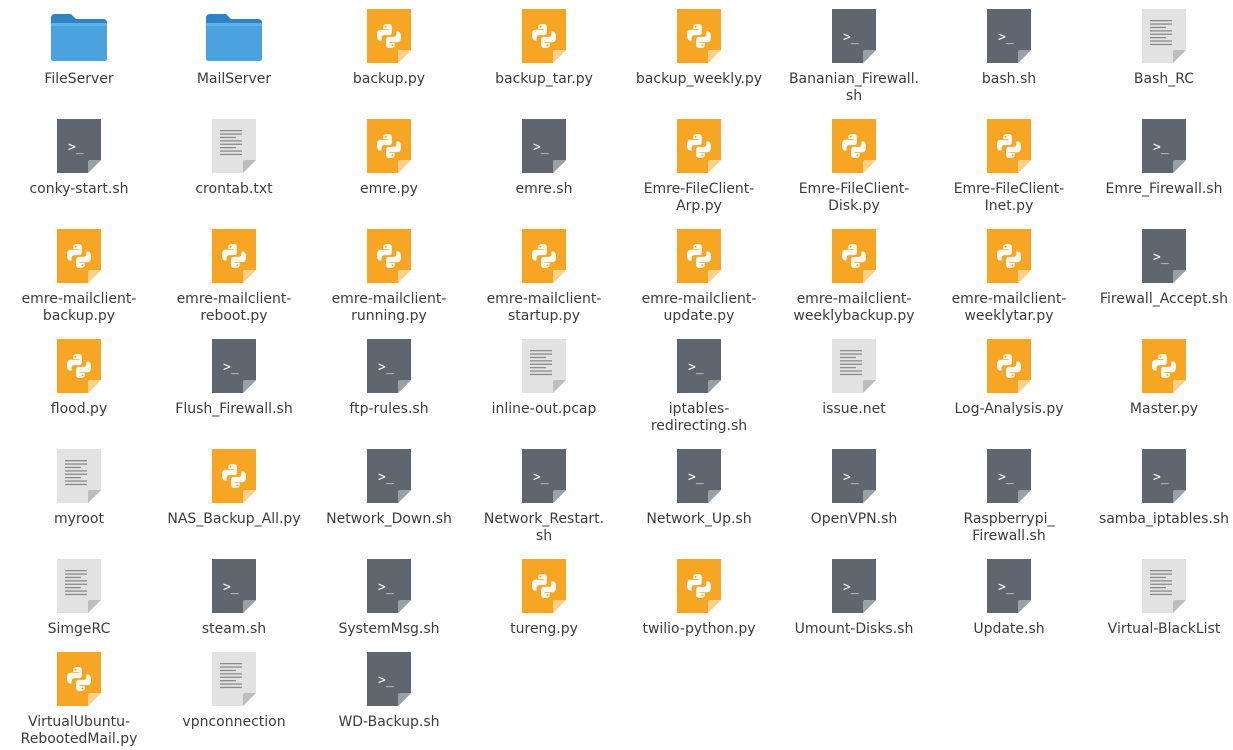 The width and height of the screenshot is (1233, 750). I want to click on file-item: backup.py, so click(389, 56).